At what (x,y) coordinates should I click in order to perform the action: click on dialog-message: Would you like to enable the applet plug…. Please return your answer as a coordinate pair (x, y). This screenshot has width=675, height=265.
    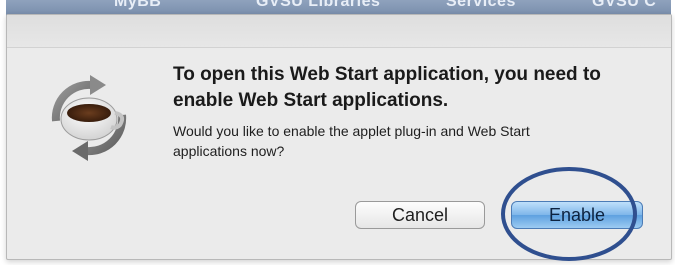
    Looking at the image, I should click on (351, 141).